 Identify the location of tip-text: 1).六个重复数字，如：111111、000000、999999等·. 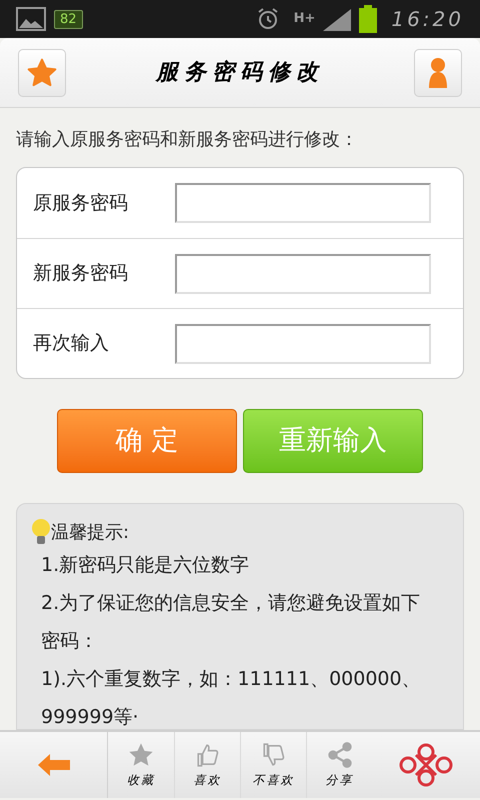
(231, 698).